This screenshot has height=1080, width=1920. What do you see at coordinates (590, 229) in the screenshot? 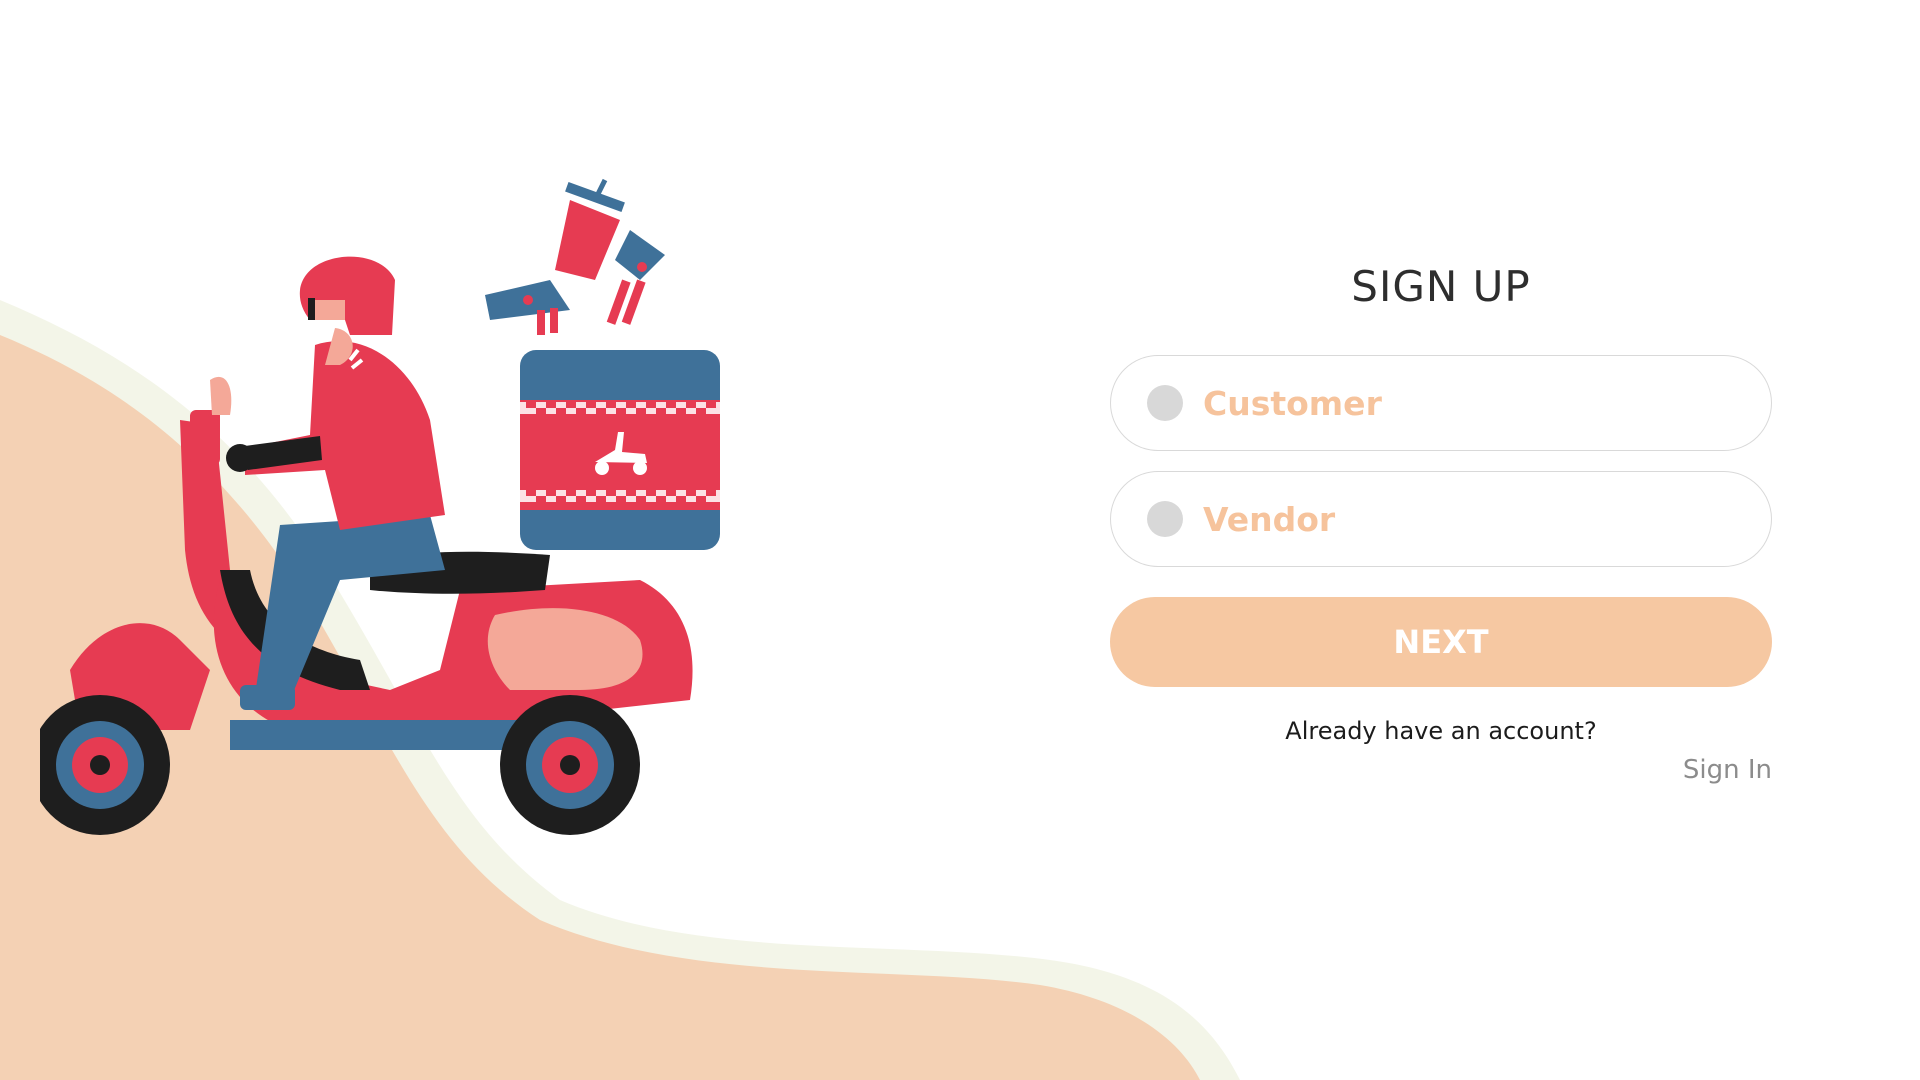
I see `drink-cup-icon` at bounding box center [590, 229].